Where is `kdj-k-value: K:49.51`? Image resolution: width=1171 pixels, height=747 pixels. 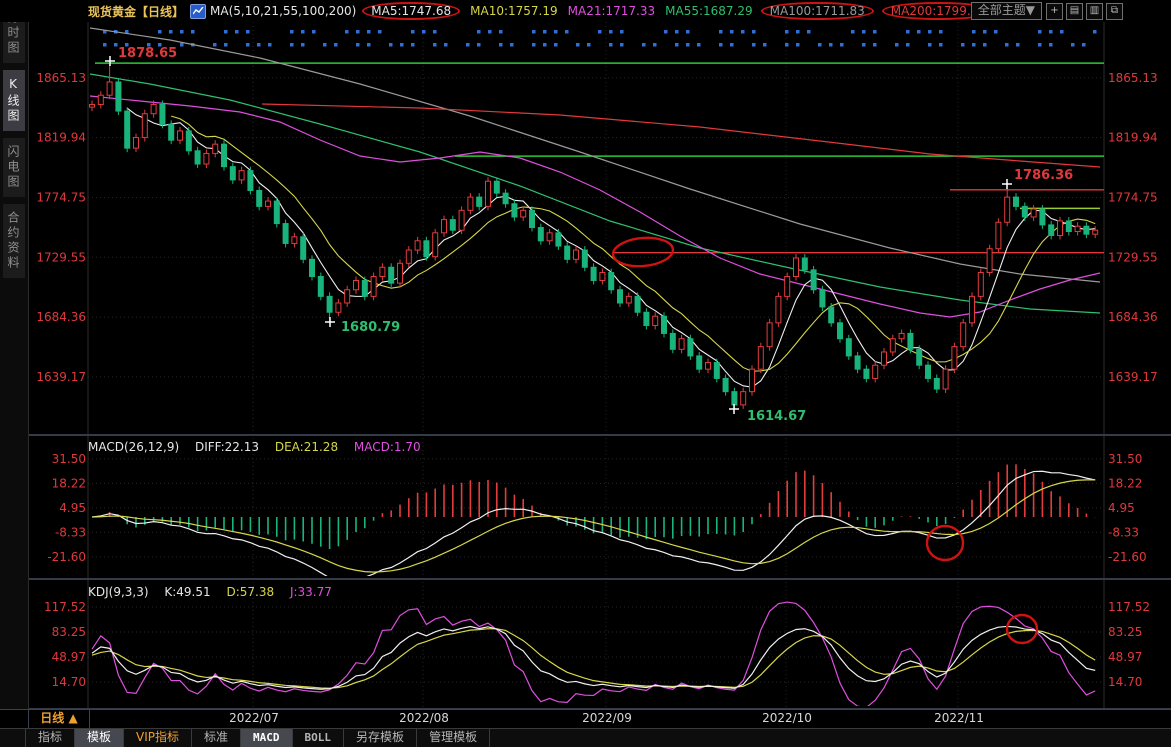 kdj-k-value: K:49.51 is located at coordinates (187, 592).